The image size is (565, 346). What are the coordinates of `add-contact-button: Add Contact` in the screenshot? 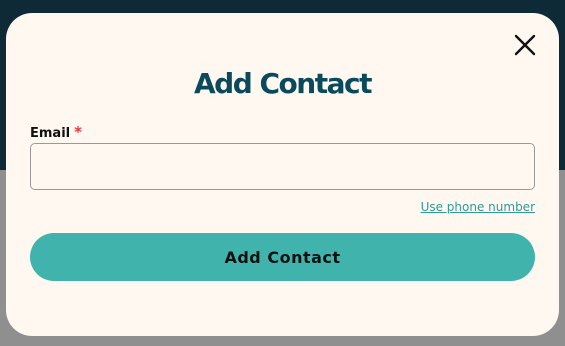 It's located at (282, 257).